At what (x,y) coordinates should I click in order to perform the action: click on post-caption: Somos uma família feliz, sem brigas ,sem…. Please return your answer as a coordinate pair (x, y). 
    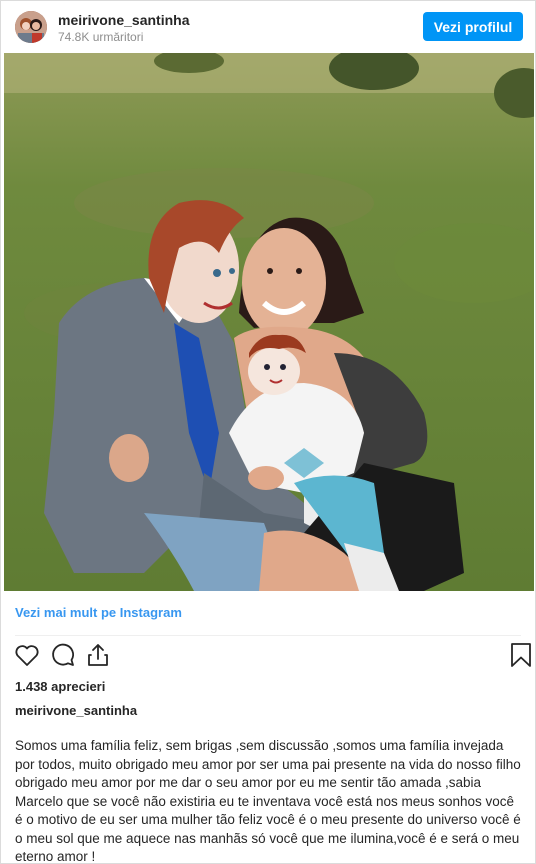
    Looking at the image, I should click on (268, 801).